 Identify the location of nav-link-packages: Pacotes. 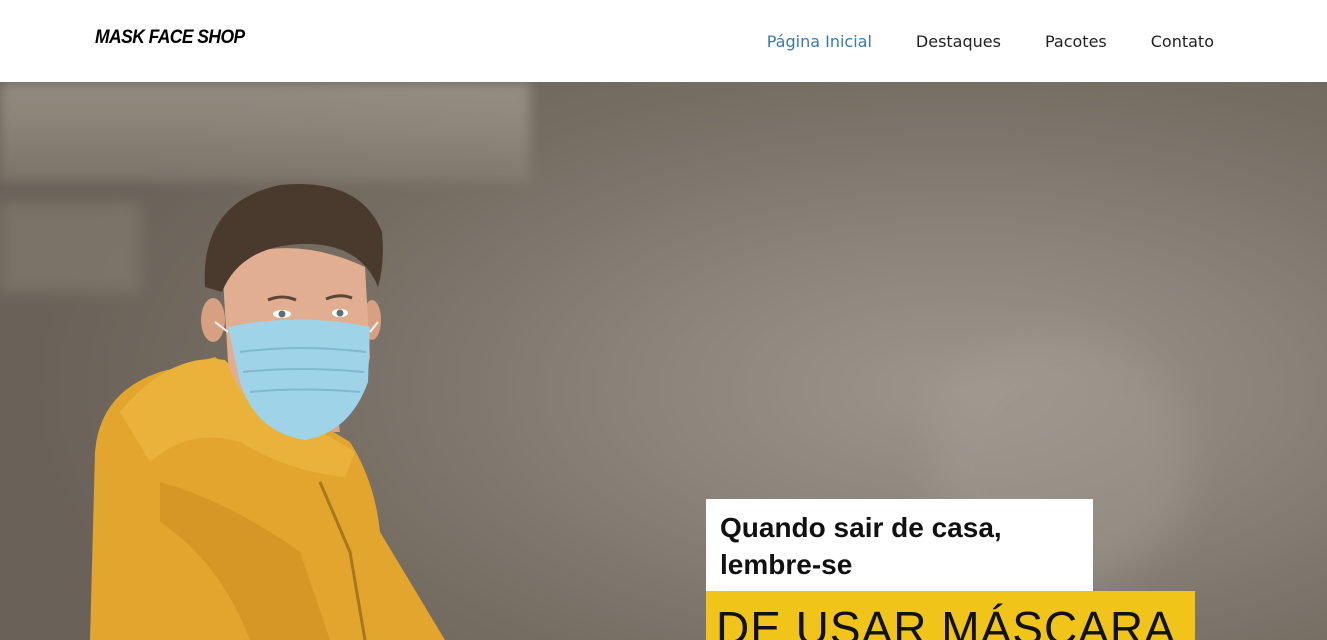
(1076, 42).